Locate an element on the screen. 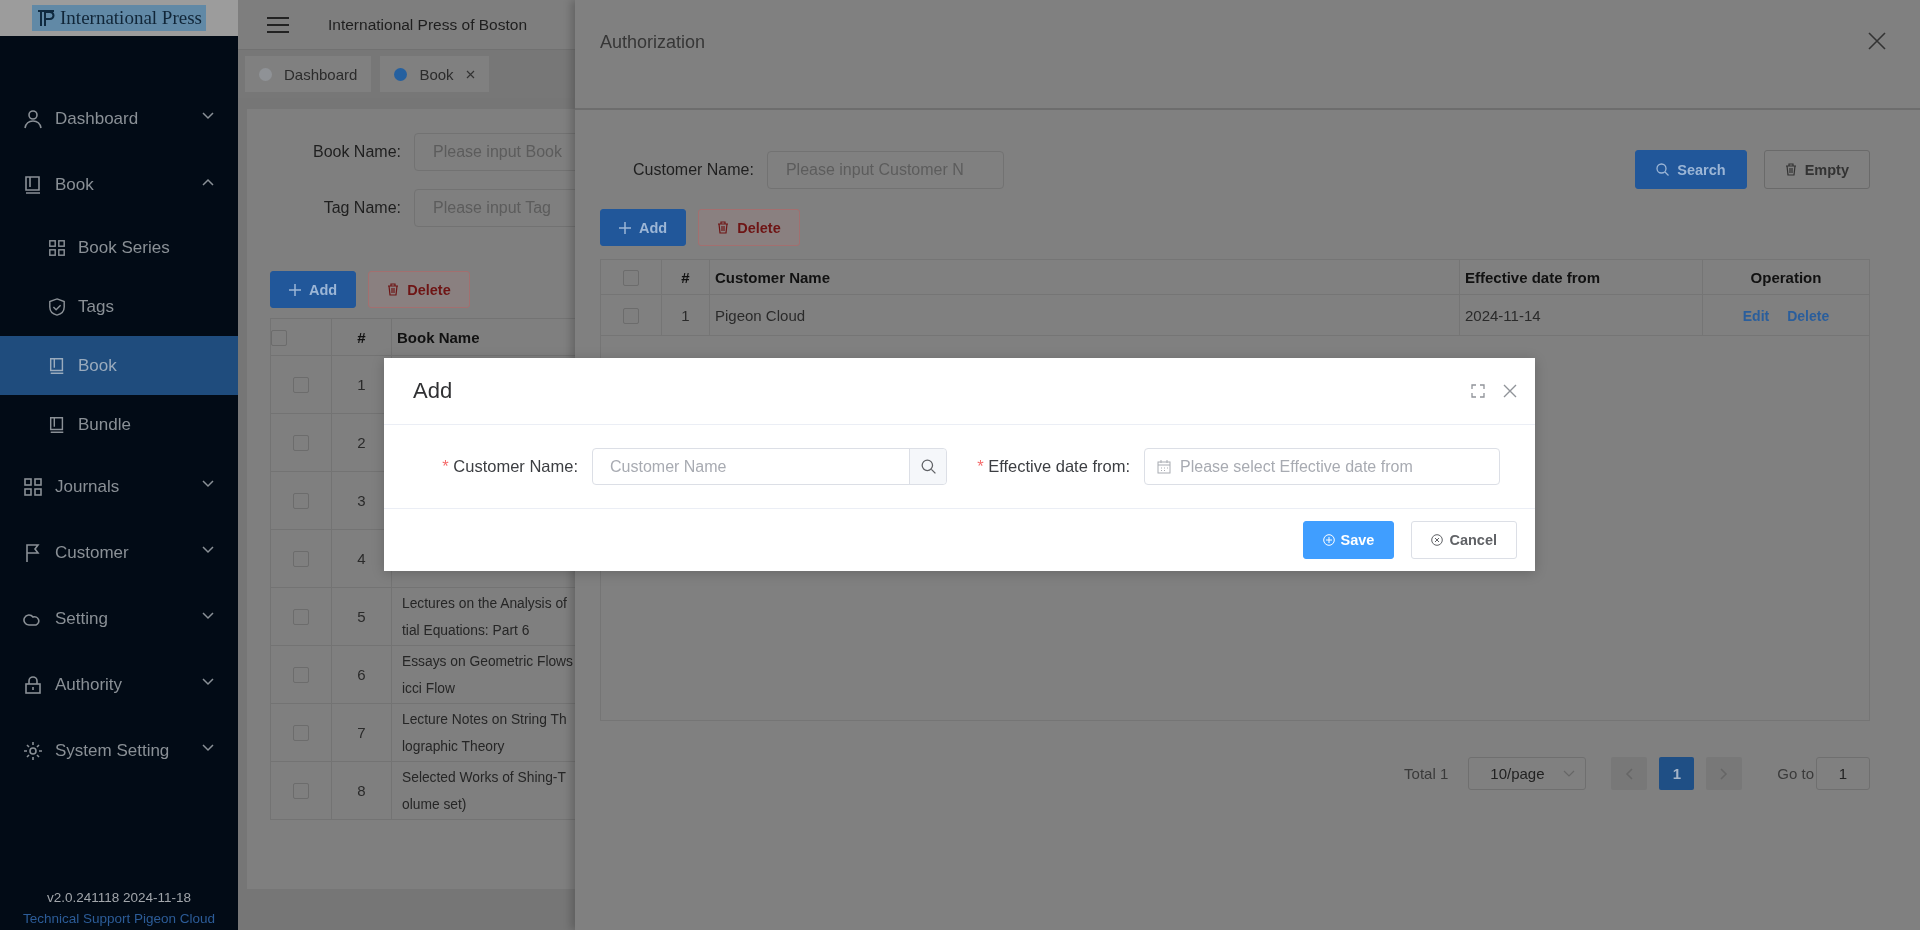  tab: Book is located at coordinates (434, 74).